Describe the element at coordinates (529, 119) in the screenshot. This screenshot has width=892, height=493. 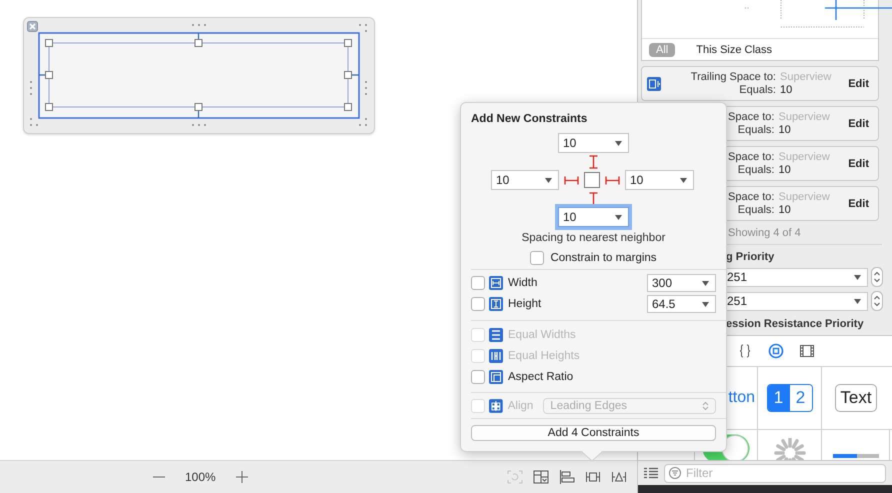
I see `popover-title: Add New Constraints` at that location.